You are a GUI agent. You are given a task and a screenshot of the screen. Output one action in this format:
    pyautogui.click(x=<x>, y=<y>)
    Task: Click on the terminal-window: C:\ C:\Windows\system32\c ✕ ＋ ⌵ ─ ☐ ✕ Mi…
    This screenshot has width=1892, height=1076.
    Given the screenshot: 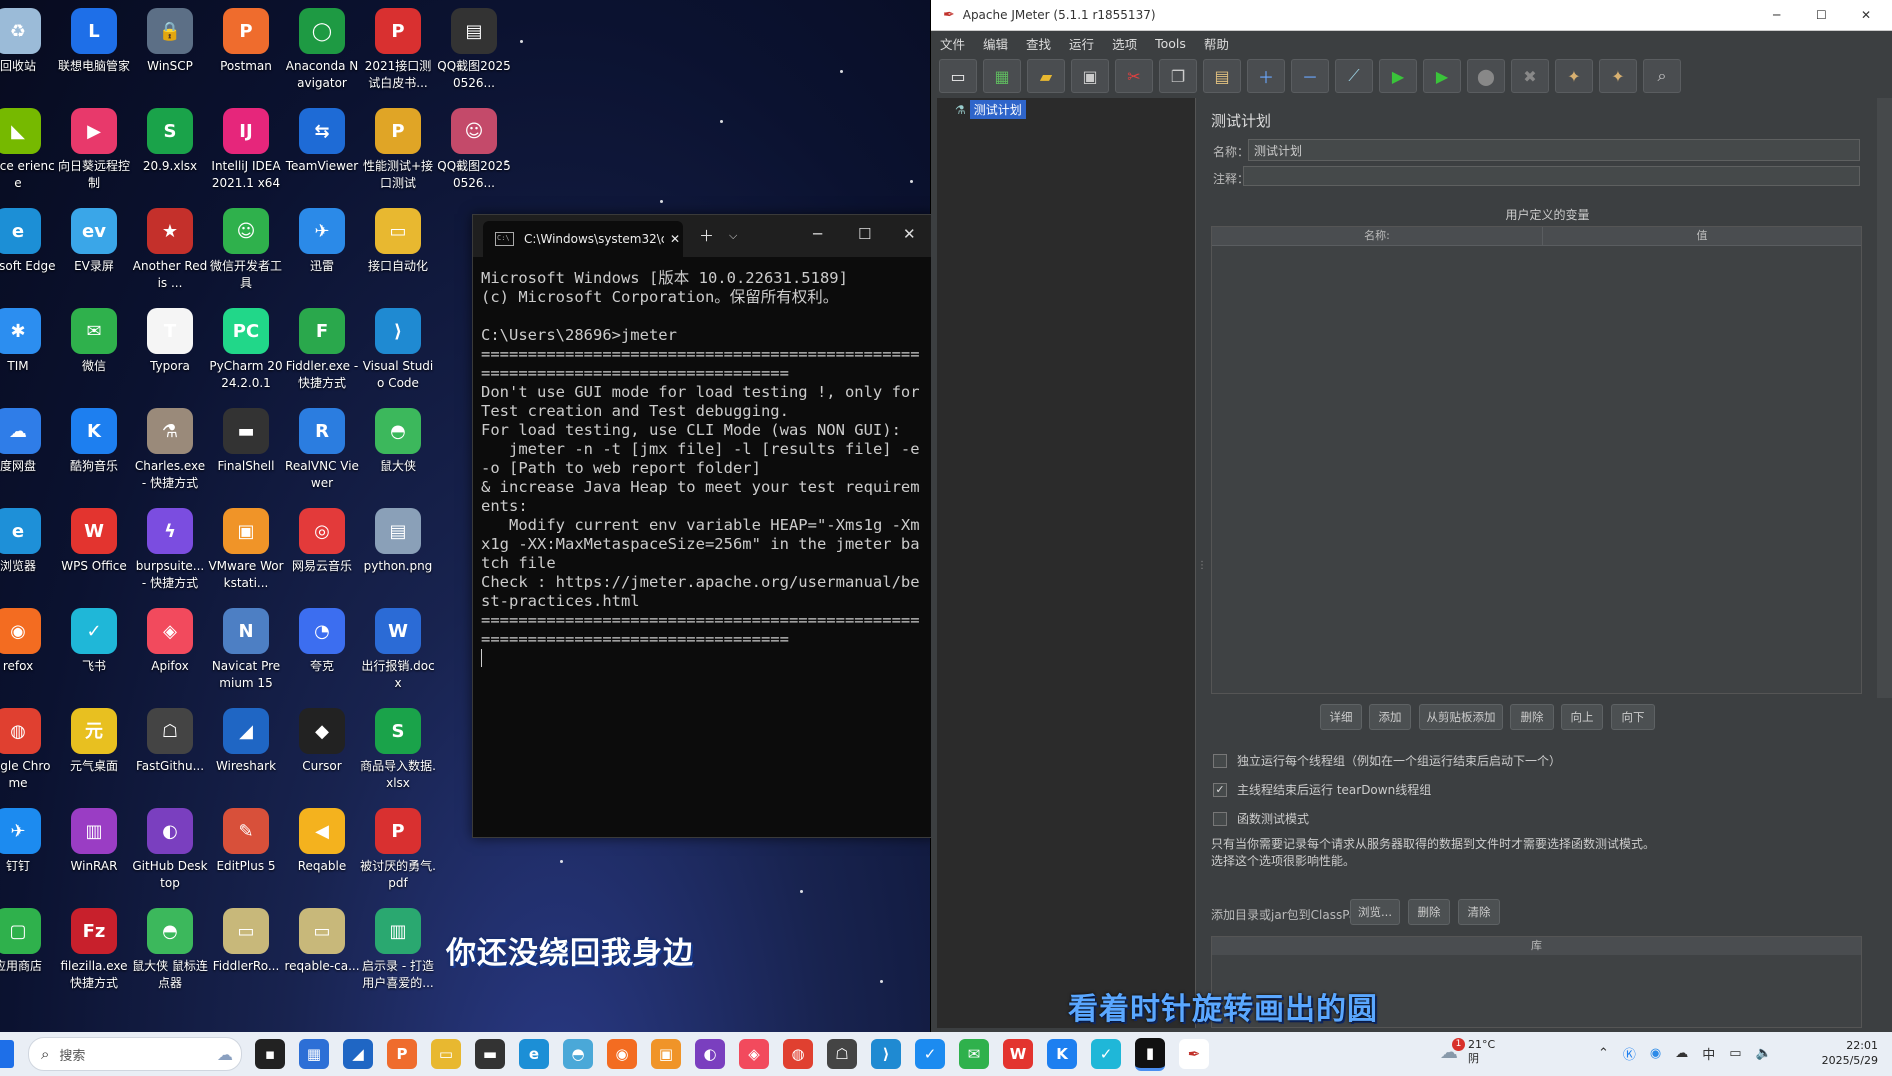 What is the action you would take?
    pyautogui.click(x=704, y=526)
    